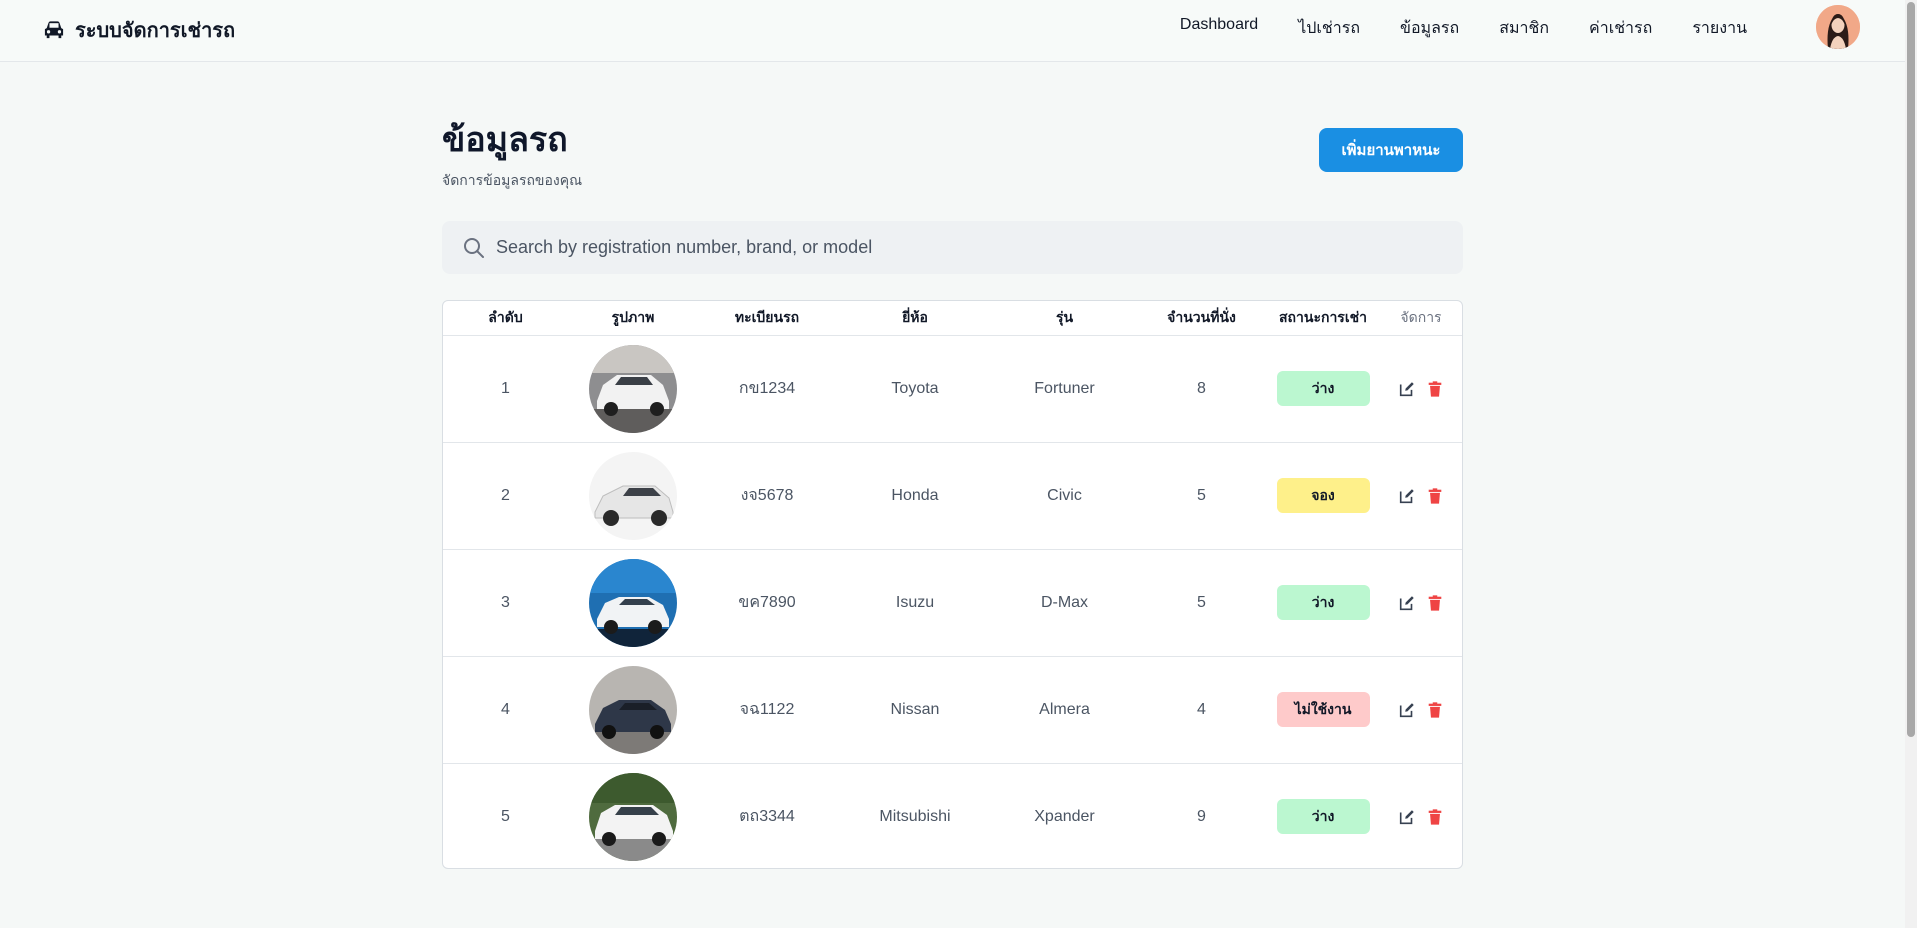  What do you see at coordinates (1620, 28) in the screenshot?
I see `nav-rental-fee: ค่าเช่ารถ` at bounding box center [1620, 28].